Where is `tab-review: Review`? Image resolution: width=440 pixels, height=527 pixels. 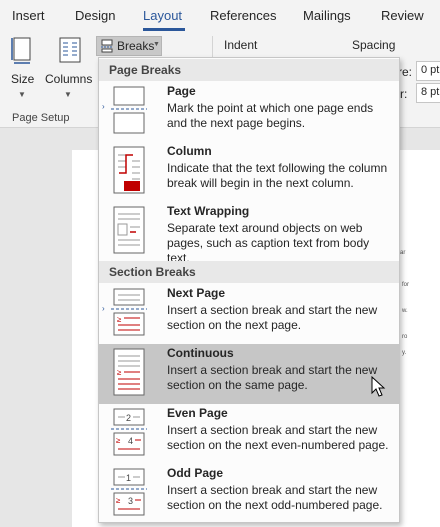 tab-review: Review is located at coordinates (402, 15).